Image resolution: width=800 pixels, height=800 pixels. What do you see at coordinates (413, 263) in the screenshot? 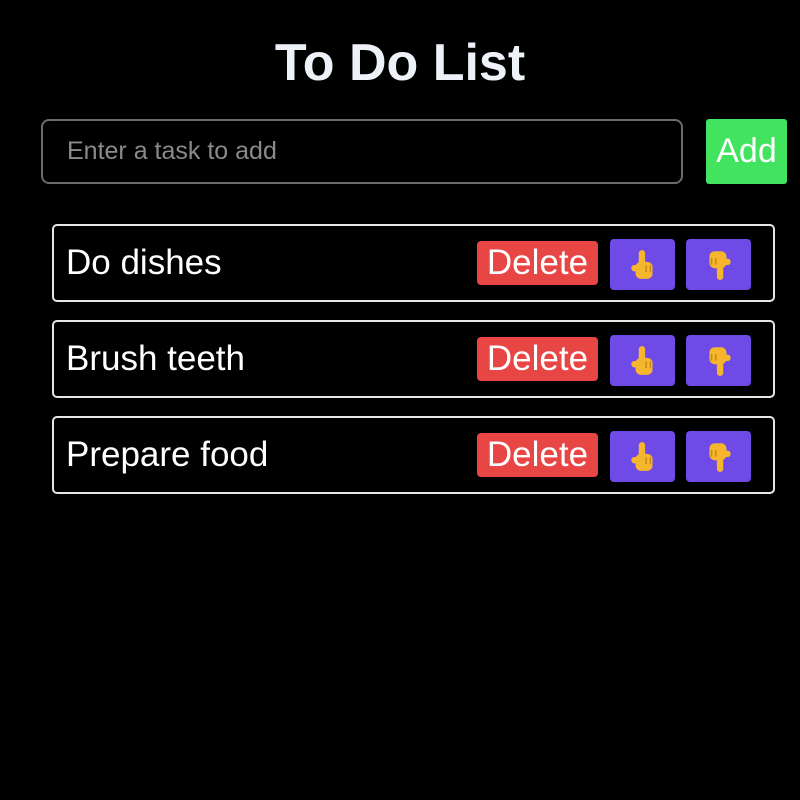
I see `task-item: Do dishes Delete` at bounding box center [413, 263].